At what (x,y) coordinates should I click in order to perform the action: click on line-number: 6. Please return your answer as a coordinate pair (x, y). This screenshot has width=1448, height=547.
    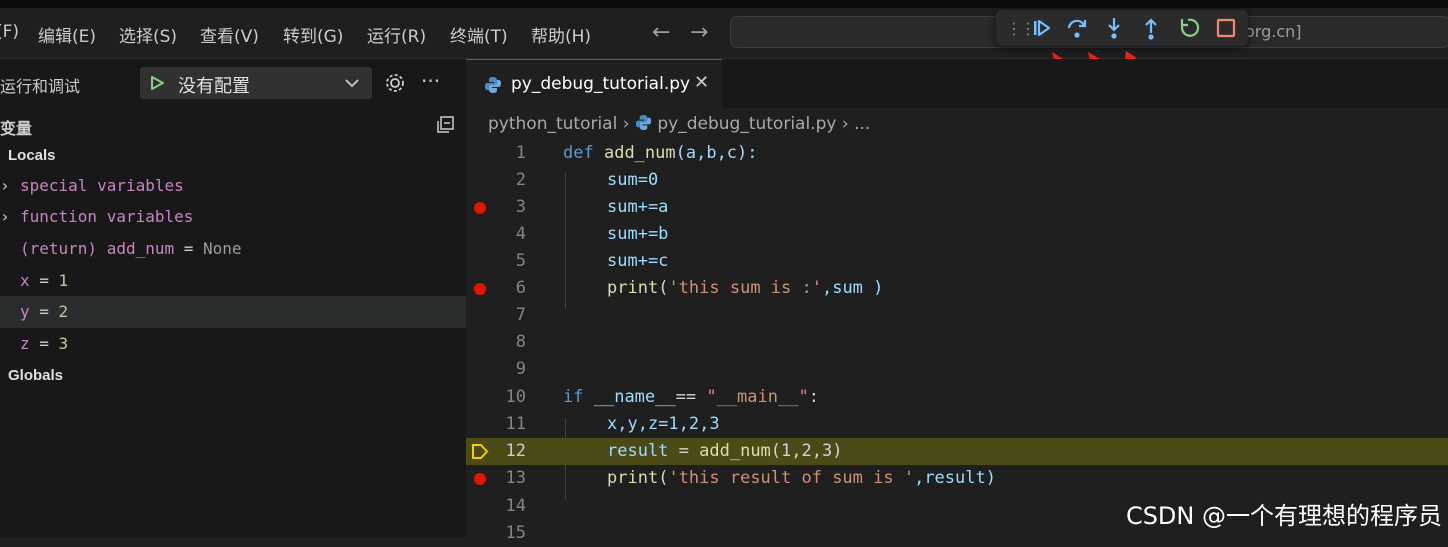
    Looking at the image, I should click on (520, 288).